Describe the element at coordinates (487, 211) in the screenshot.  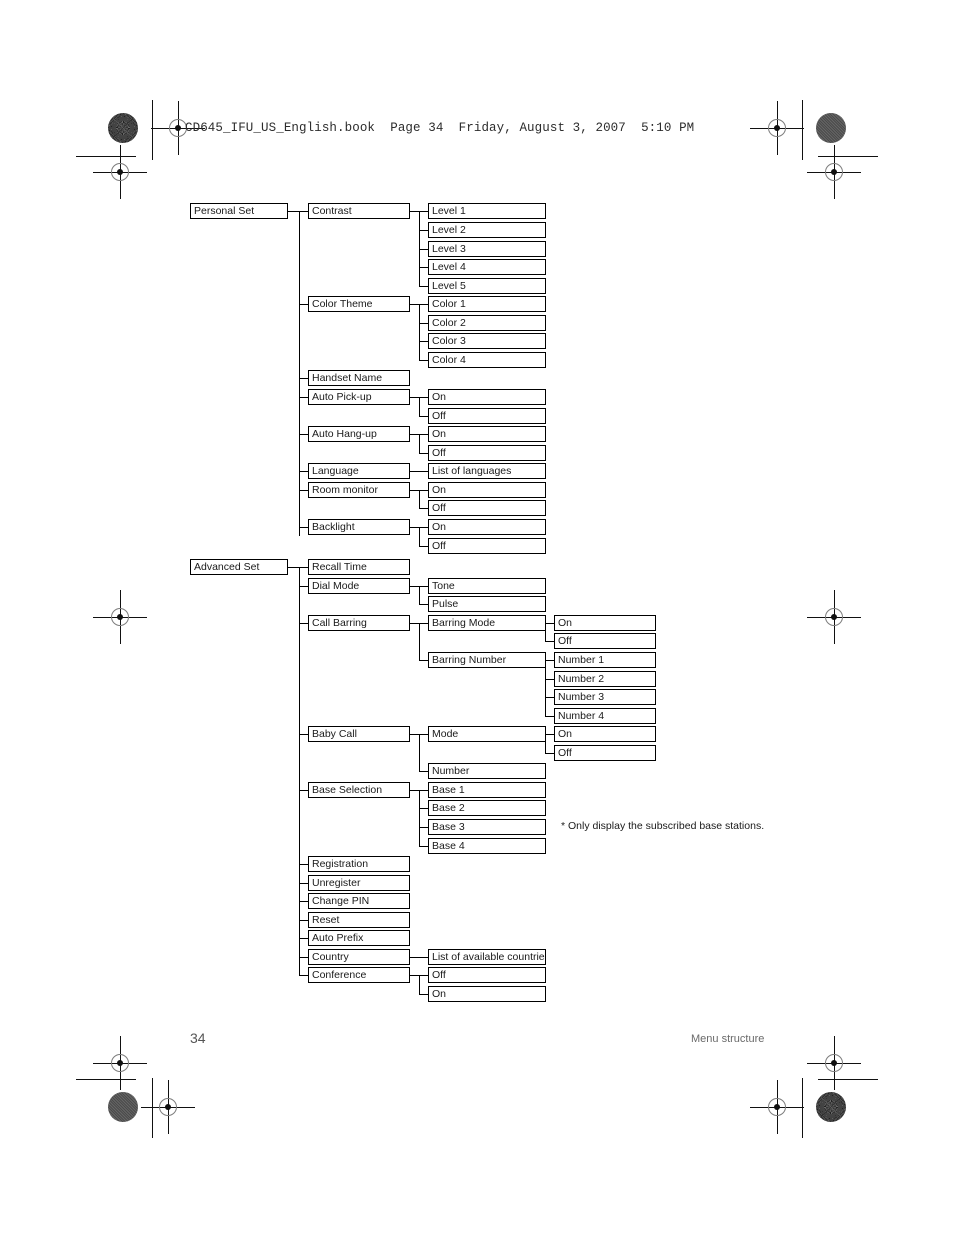
I see `menu-node-level-1: Level 1` at that location.